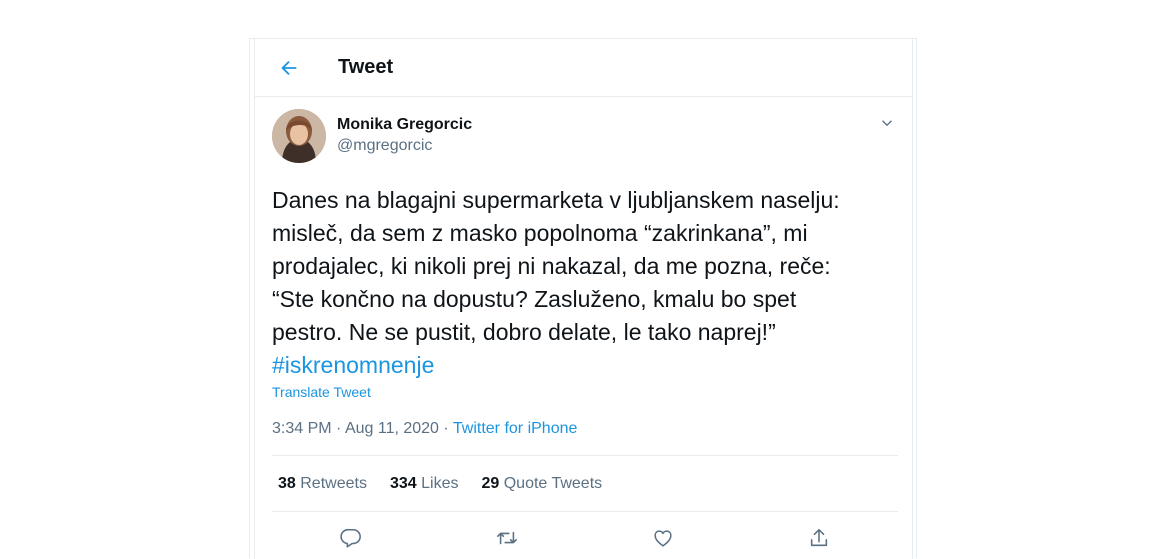  I want to click on heart-icon, so click(663, 538).